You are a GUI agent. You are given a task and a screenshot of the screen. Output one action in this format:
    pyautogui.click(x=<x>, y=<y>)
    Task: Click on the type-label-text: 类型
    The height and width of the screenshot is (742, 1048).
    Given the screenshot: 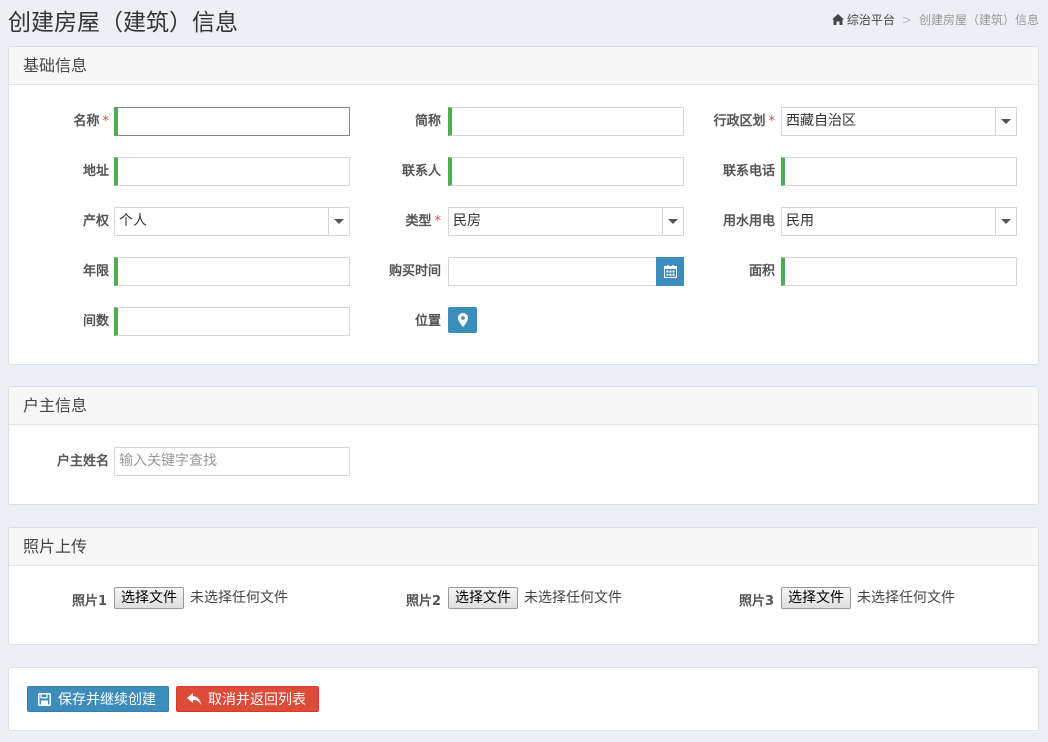 What is the action you would take?
    pyautogui.click(x=418, y=221)
    